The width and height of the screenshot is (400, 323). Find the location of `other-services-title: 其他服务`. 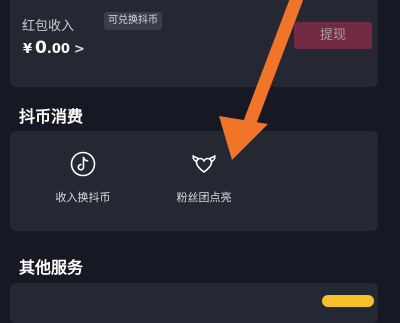

other-services-title: 其他服务 is located at coordinates (51, 267).